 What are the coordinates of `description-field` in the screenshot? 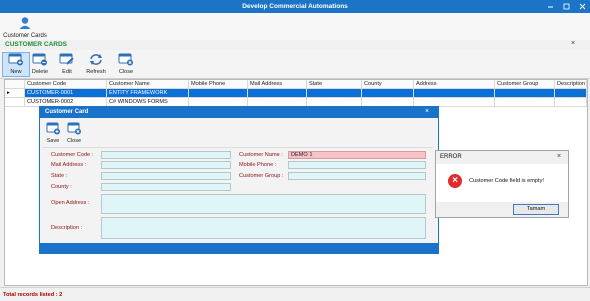 It's located at (263, 228).